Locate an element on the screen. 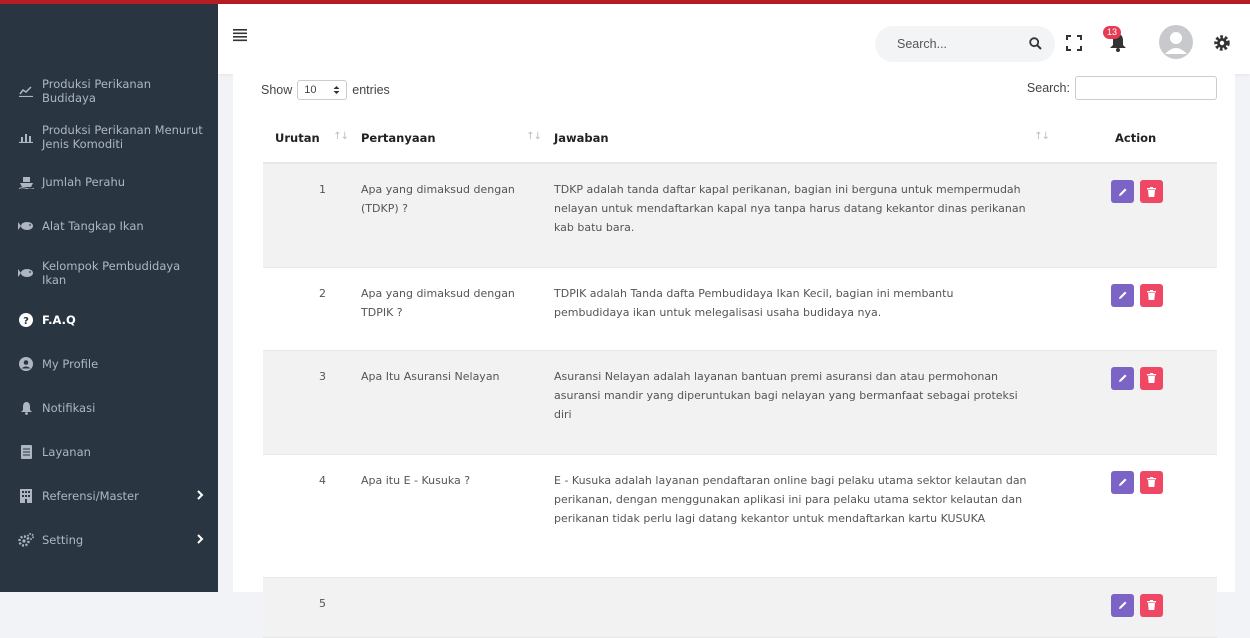 The image size is (1250, 638). sidebar-item-label: Notifikasi is located at coordinates (69, 408).